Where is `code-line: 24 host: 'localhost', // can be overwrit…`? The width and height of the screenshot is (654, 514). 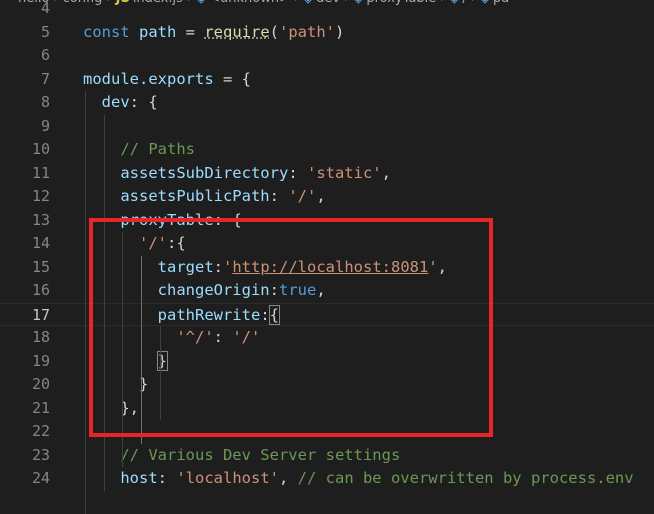 code-line: 24 host: 'localhost', // can be overwrit… is located at coordinates (327, 479).